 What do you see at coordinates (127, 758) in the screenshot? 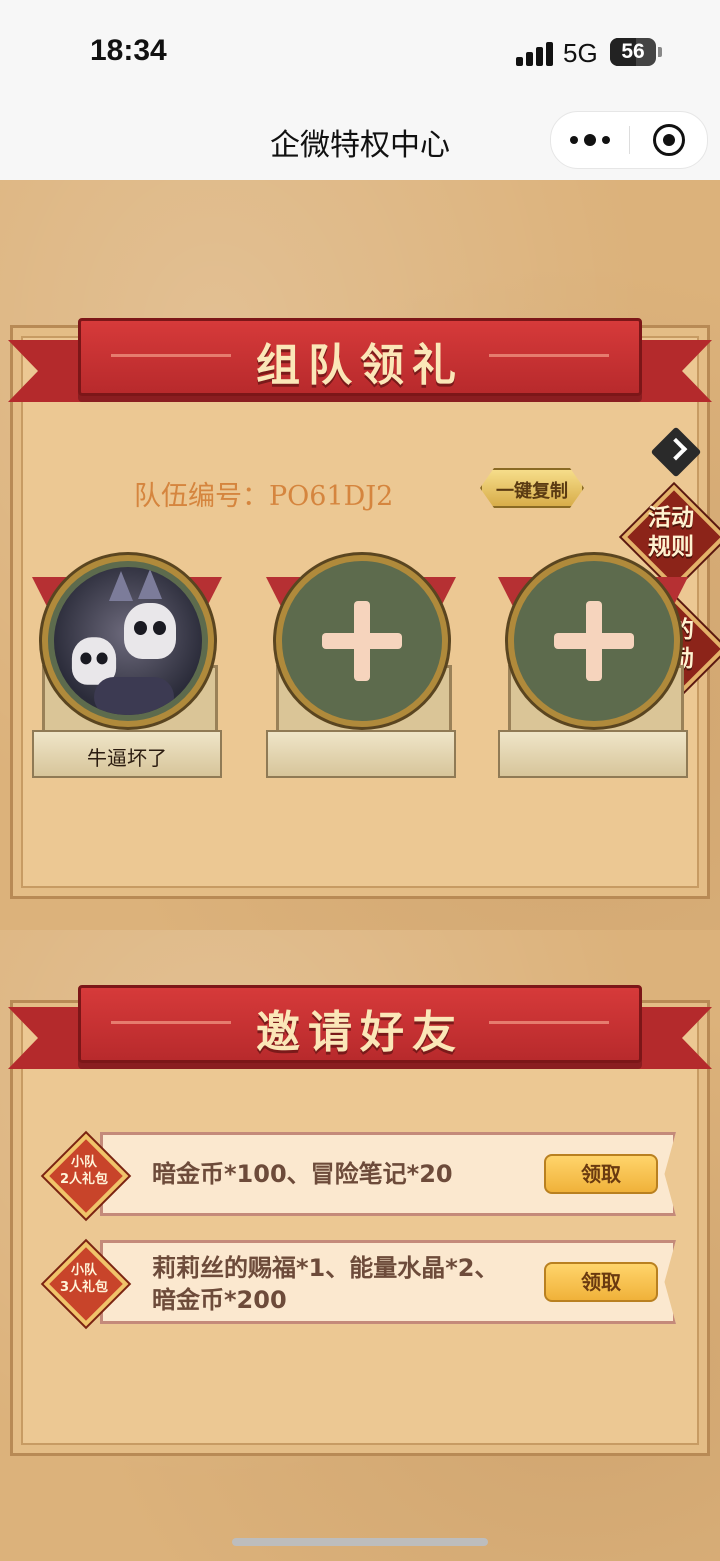
I see `member-name: 牛逼坏了` at bounding box center [127, 758].